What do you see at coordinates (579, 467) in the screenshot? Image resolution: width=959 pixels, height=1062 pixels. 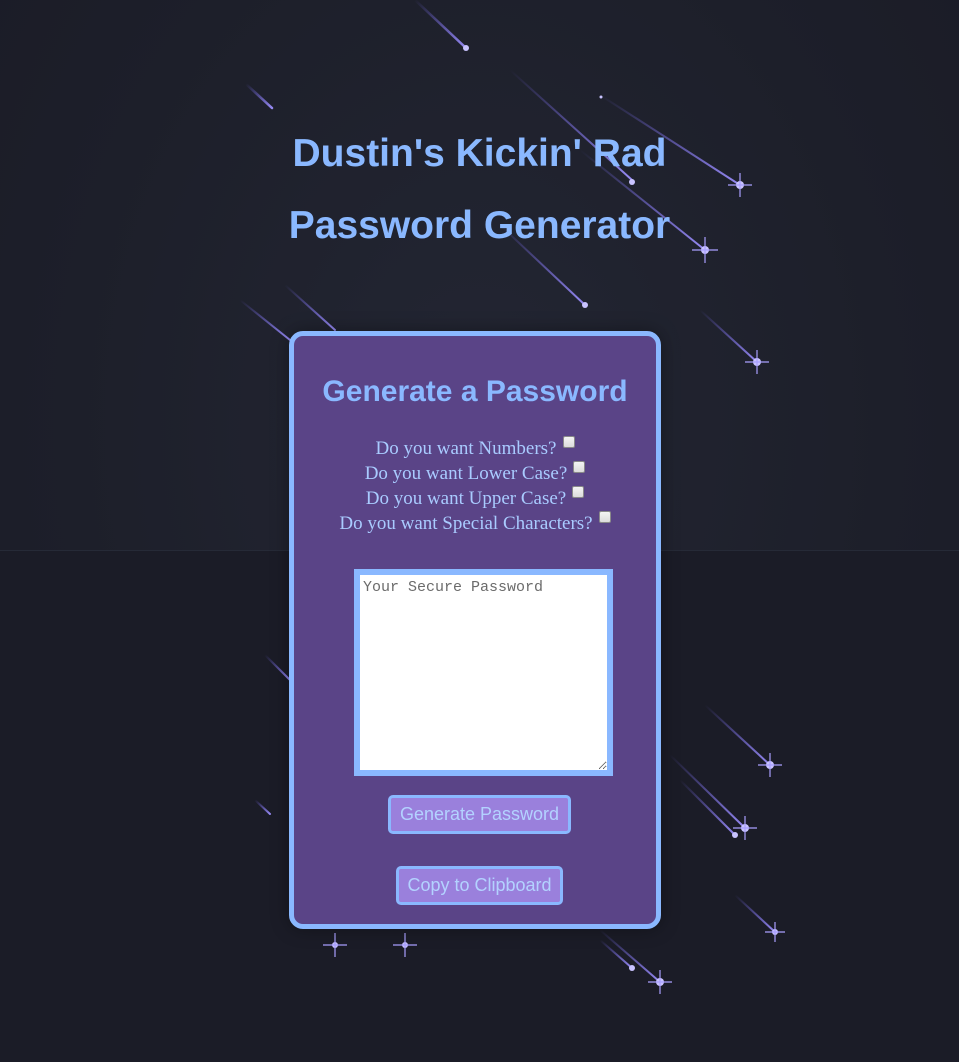 I see `lowercase-checkbox` at bounding box center [579, 467].